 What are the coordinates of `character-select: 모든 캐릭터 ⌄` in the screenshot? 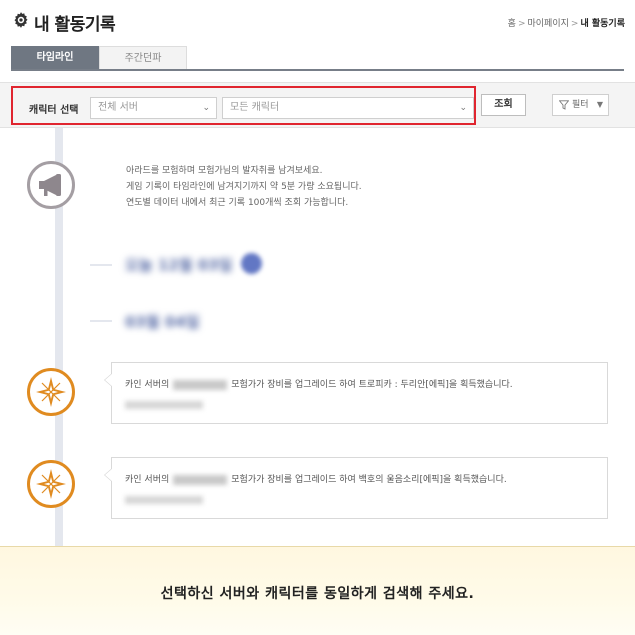 It's located at (348, 108).